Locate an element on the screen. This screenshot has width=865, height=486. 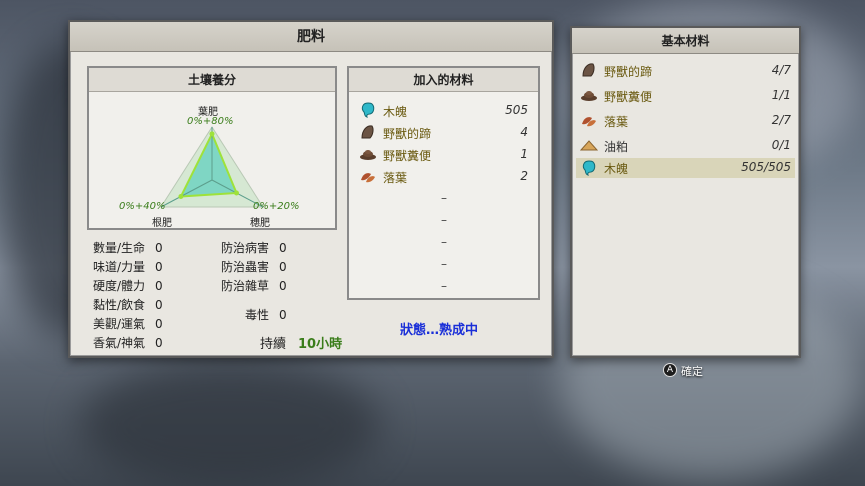
status-text: 狀態…熟成中 is located at coordinates (439, 330).